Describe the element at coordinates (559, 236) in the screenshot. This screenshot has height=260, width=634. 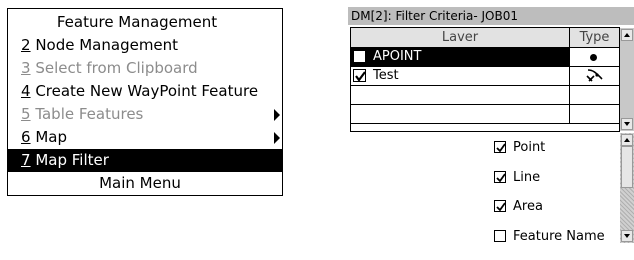
I see `option-label: Feature Name` at that location.